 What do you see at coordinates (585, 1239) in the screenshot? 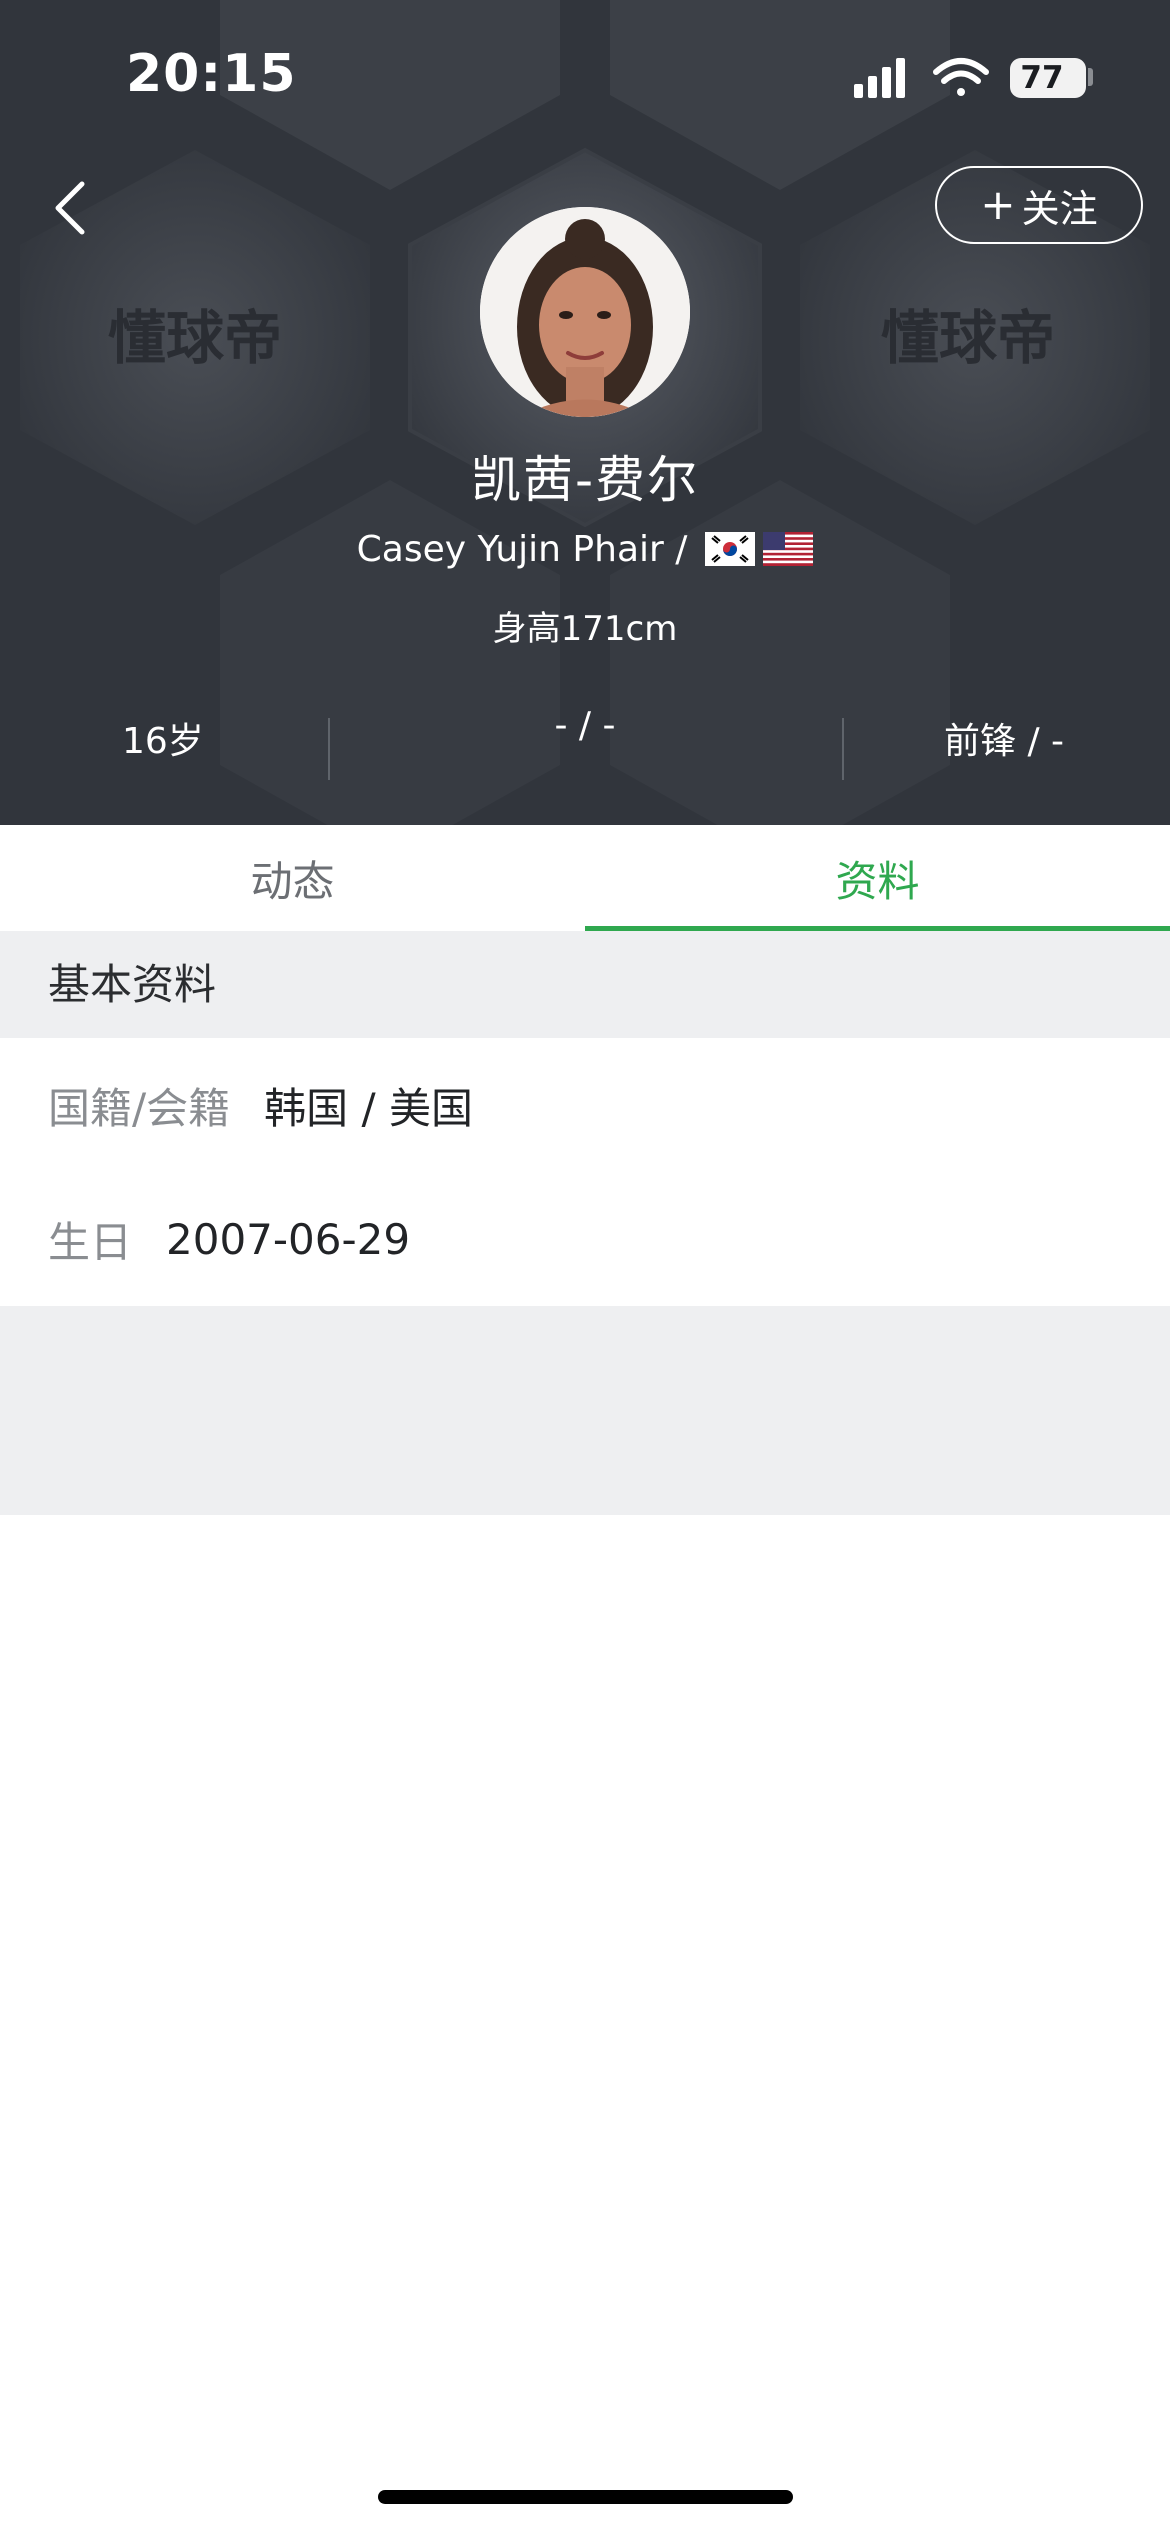
I see `info-row-birthday: 生日 2007-06-29` at bounding box center [585, 1239].